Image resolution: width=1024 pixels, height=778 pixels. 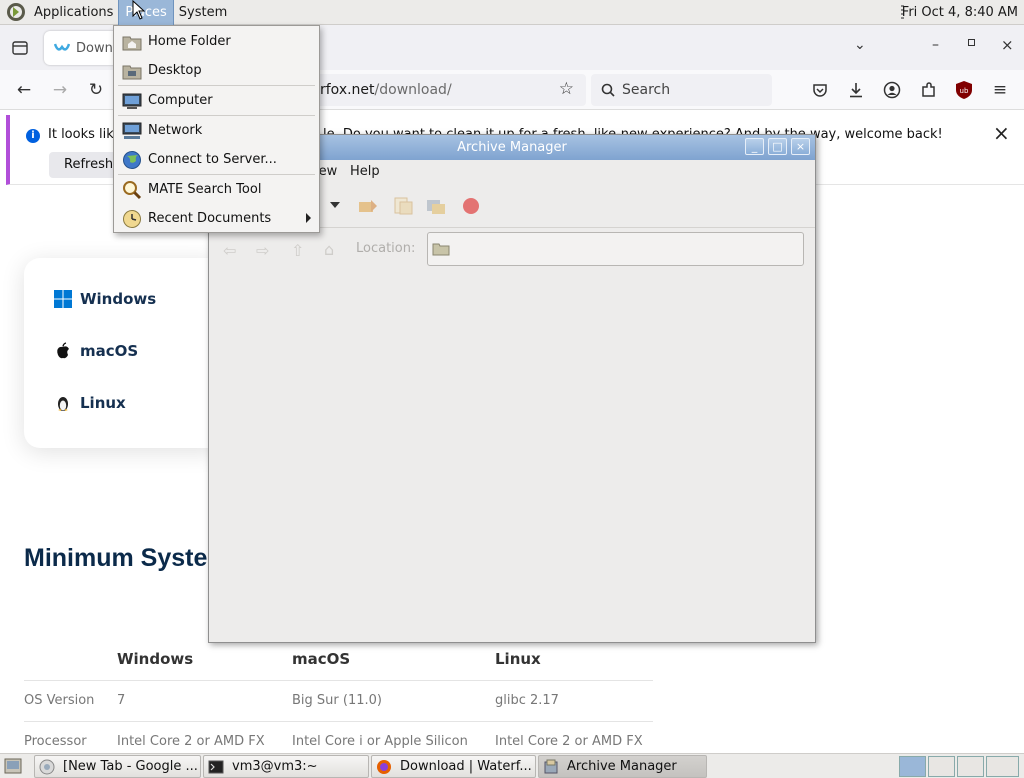 What do you see at coordinates (13, 766) in the screenshot?
I see `show-desktop-icon` at bounding box center [13, 766].